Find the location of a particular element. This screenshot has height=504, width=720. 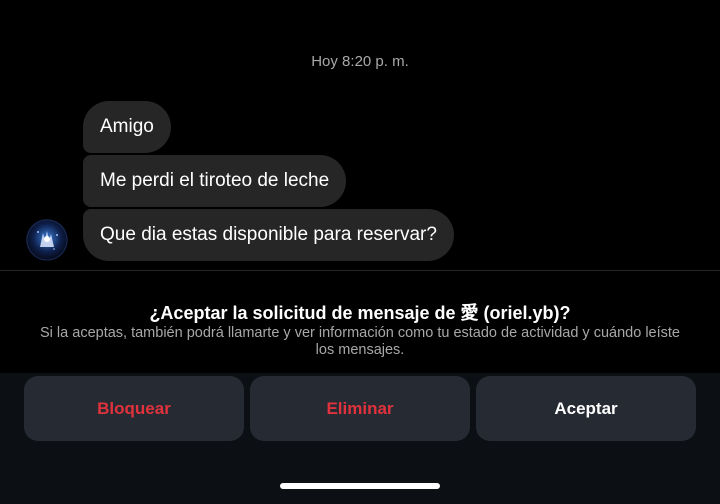

sender-avatar is located at coordinates (47, 240).